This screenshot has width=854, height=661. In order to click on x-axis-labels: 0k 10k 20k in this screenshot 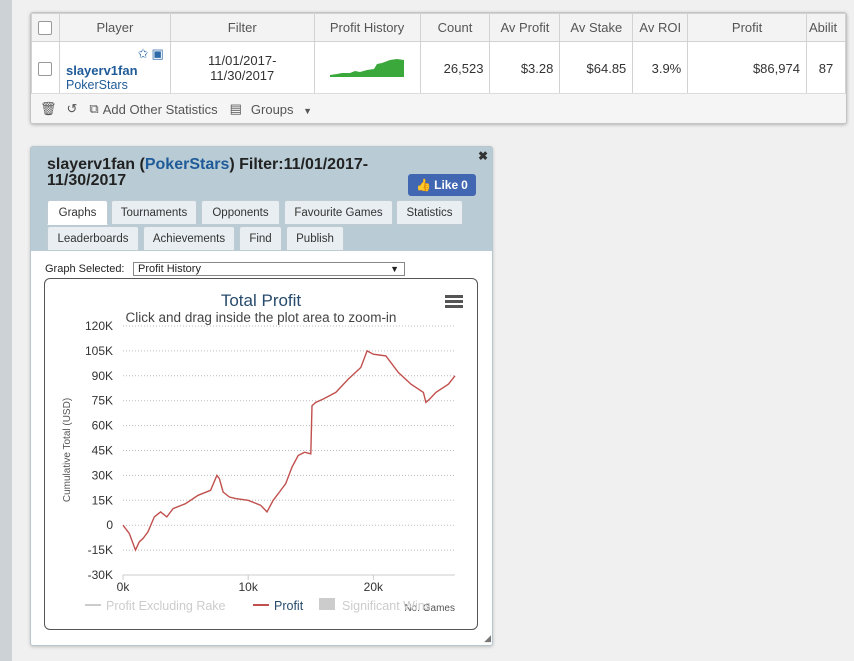, I will do `click(250, 584)`.